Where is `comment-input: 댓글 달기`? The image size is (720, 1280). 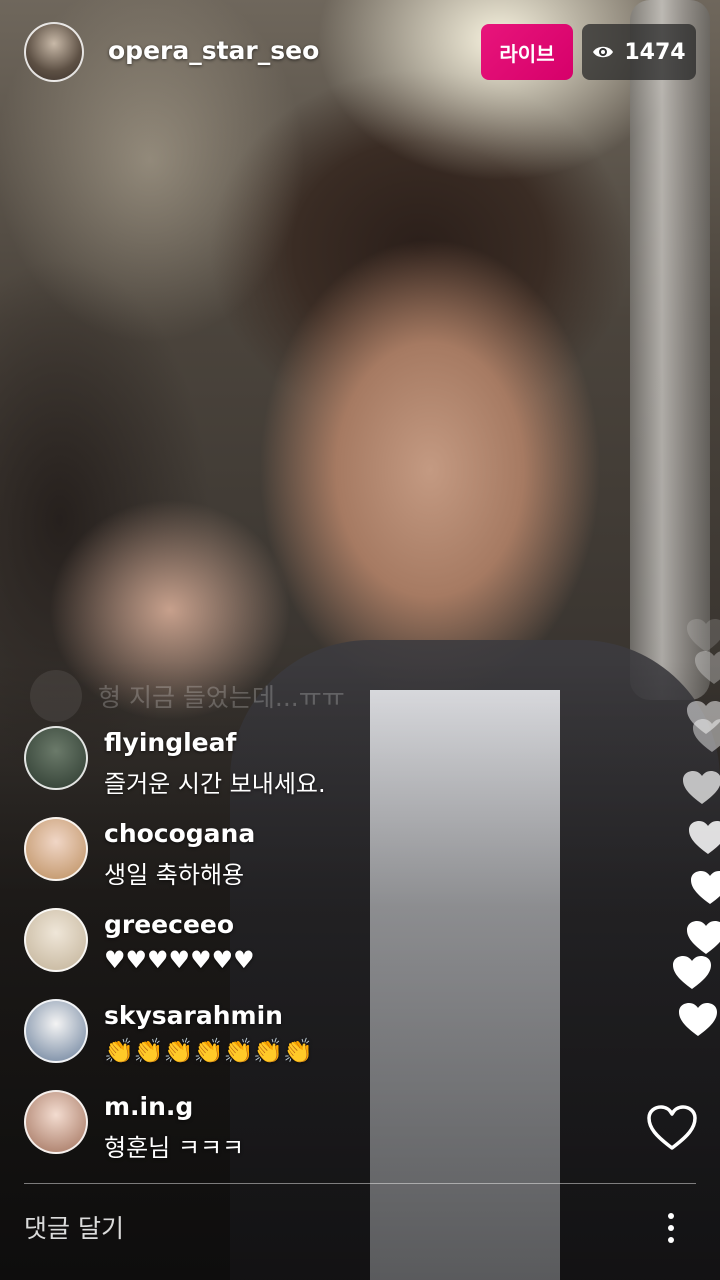 comment-input: 댓글 달기 is located at coordinates (304, 1229).